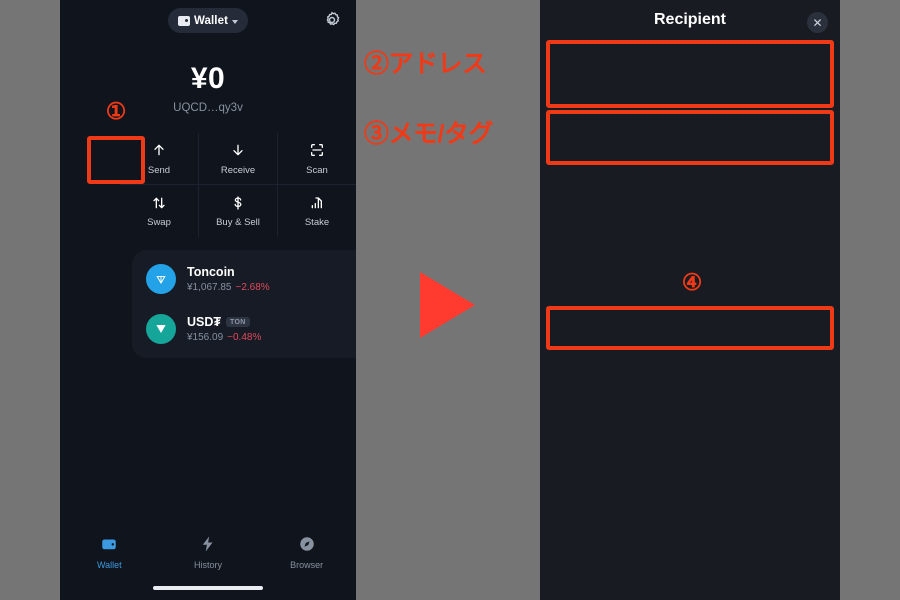 The height and width of the screenshot is (600, 900). I want to click on balance-amount: ¥0, so click(208, 78).